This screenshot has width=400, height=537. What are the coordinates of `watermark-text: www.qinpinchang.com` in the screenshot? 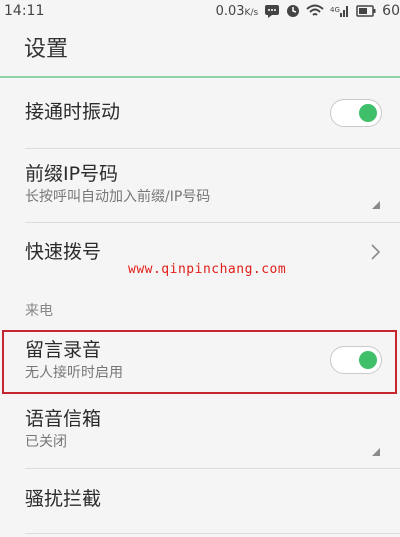 It's located at (207, 269).